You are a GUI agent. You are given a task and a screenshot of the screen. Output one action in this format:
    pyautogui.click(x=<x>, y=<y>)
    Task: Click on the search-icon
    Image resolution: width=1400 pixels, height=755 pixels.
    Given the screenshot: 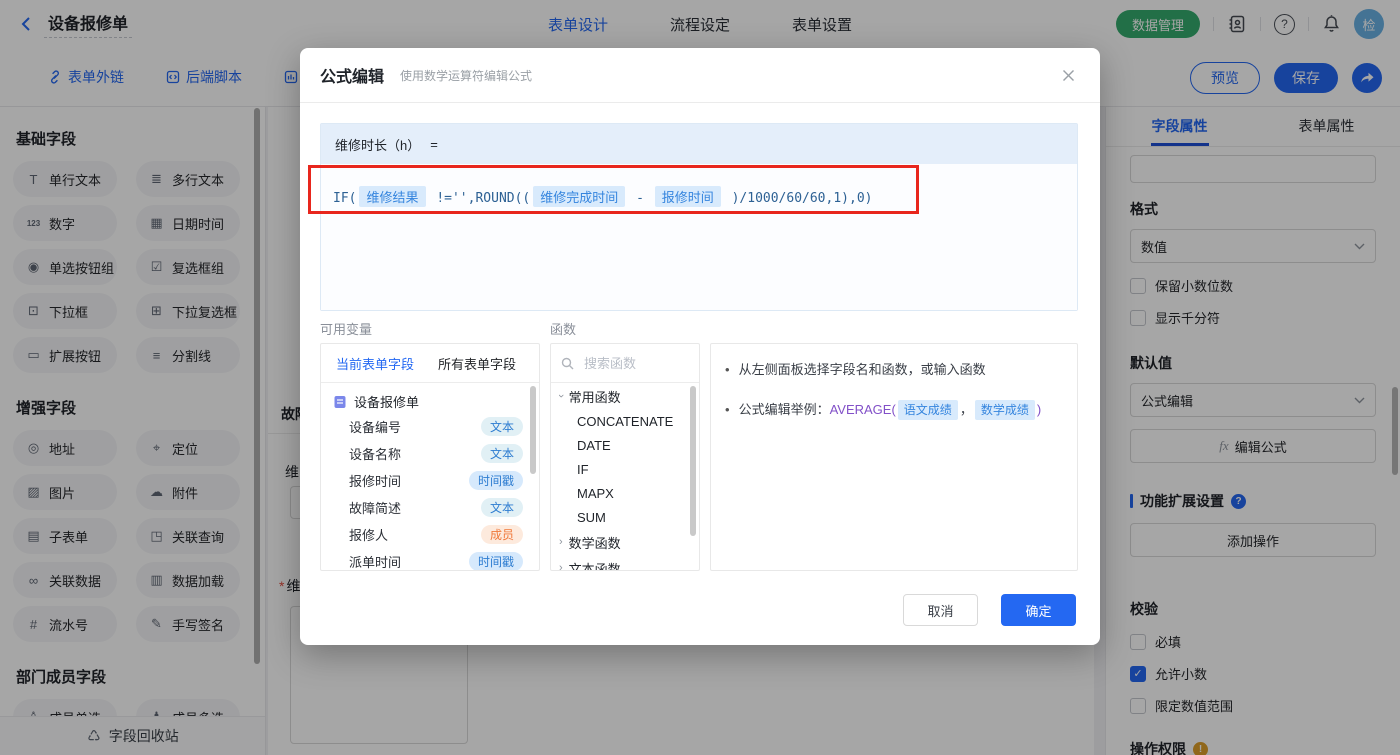 What is the action you would take?
    pyautogui.click(x=567, y=363)
    